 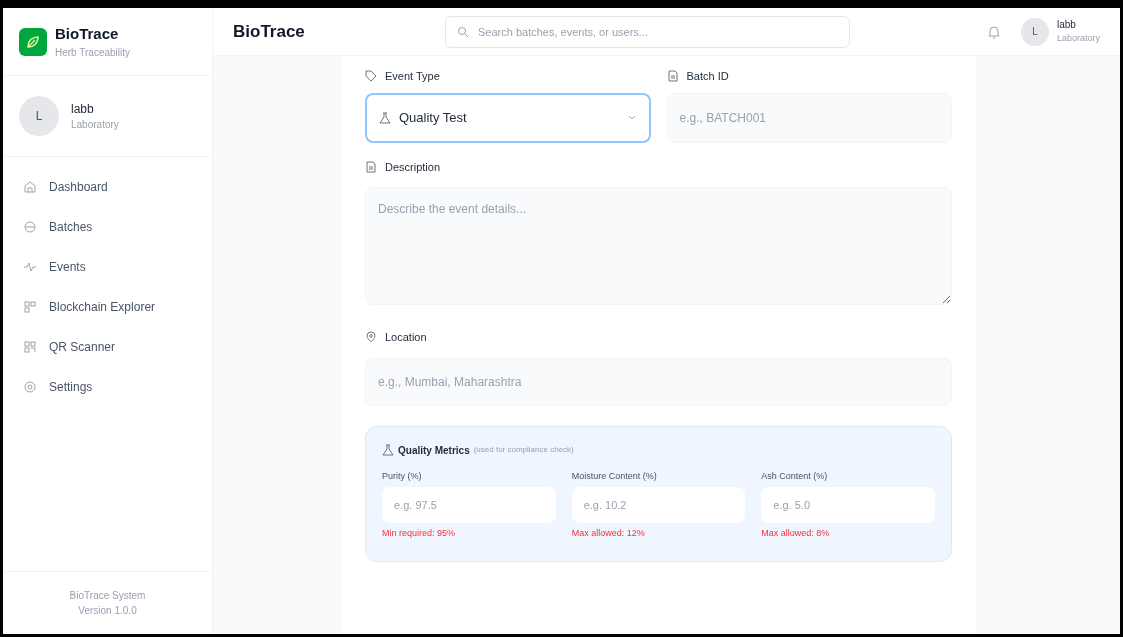 What do you see at coordinates (30, 307) in the screenshot?
I see `blocks-icon` at bounding box center [30, 307].